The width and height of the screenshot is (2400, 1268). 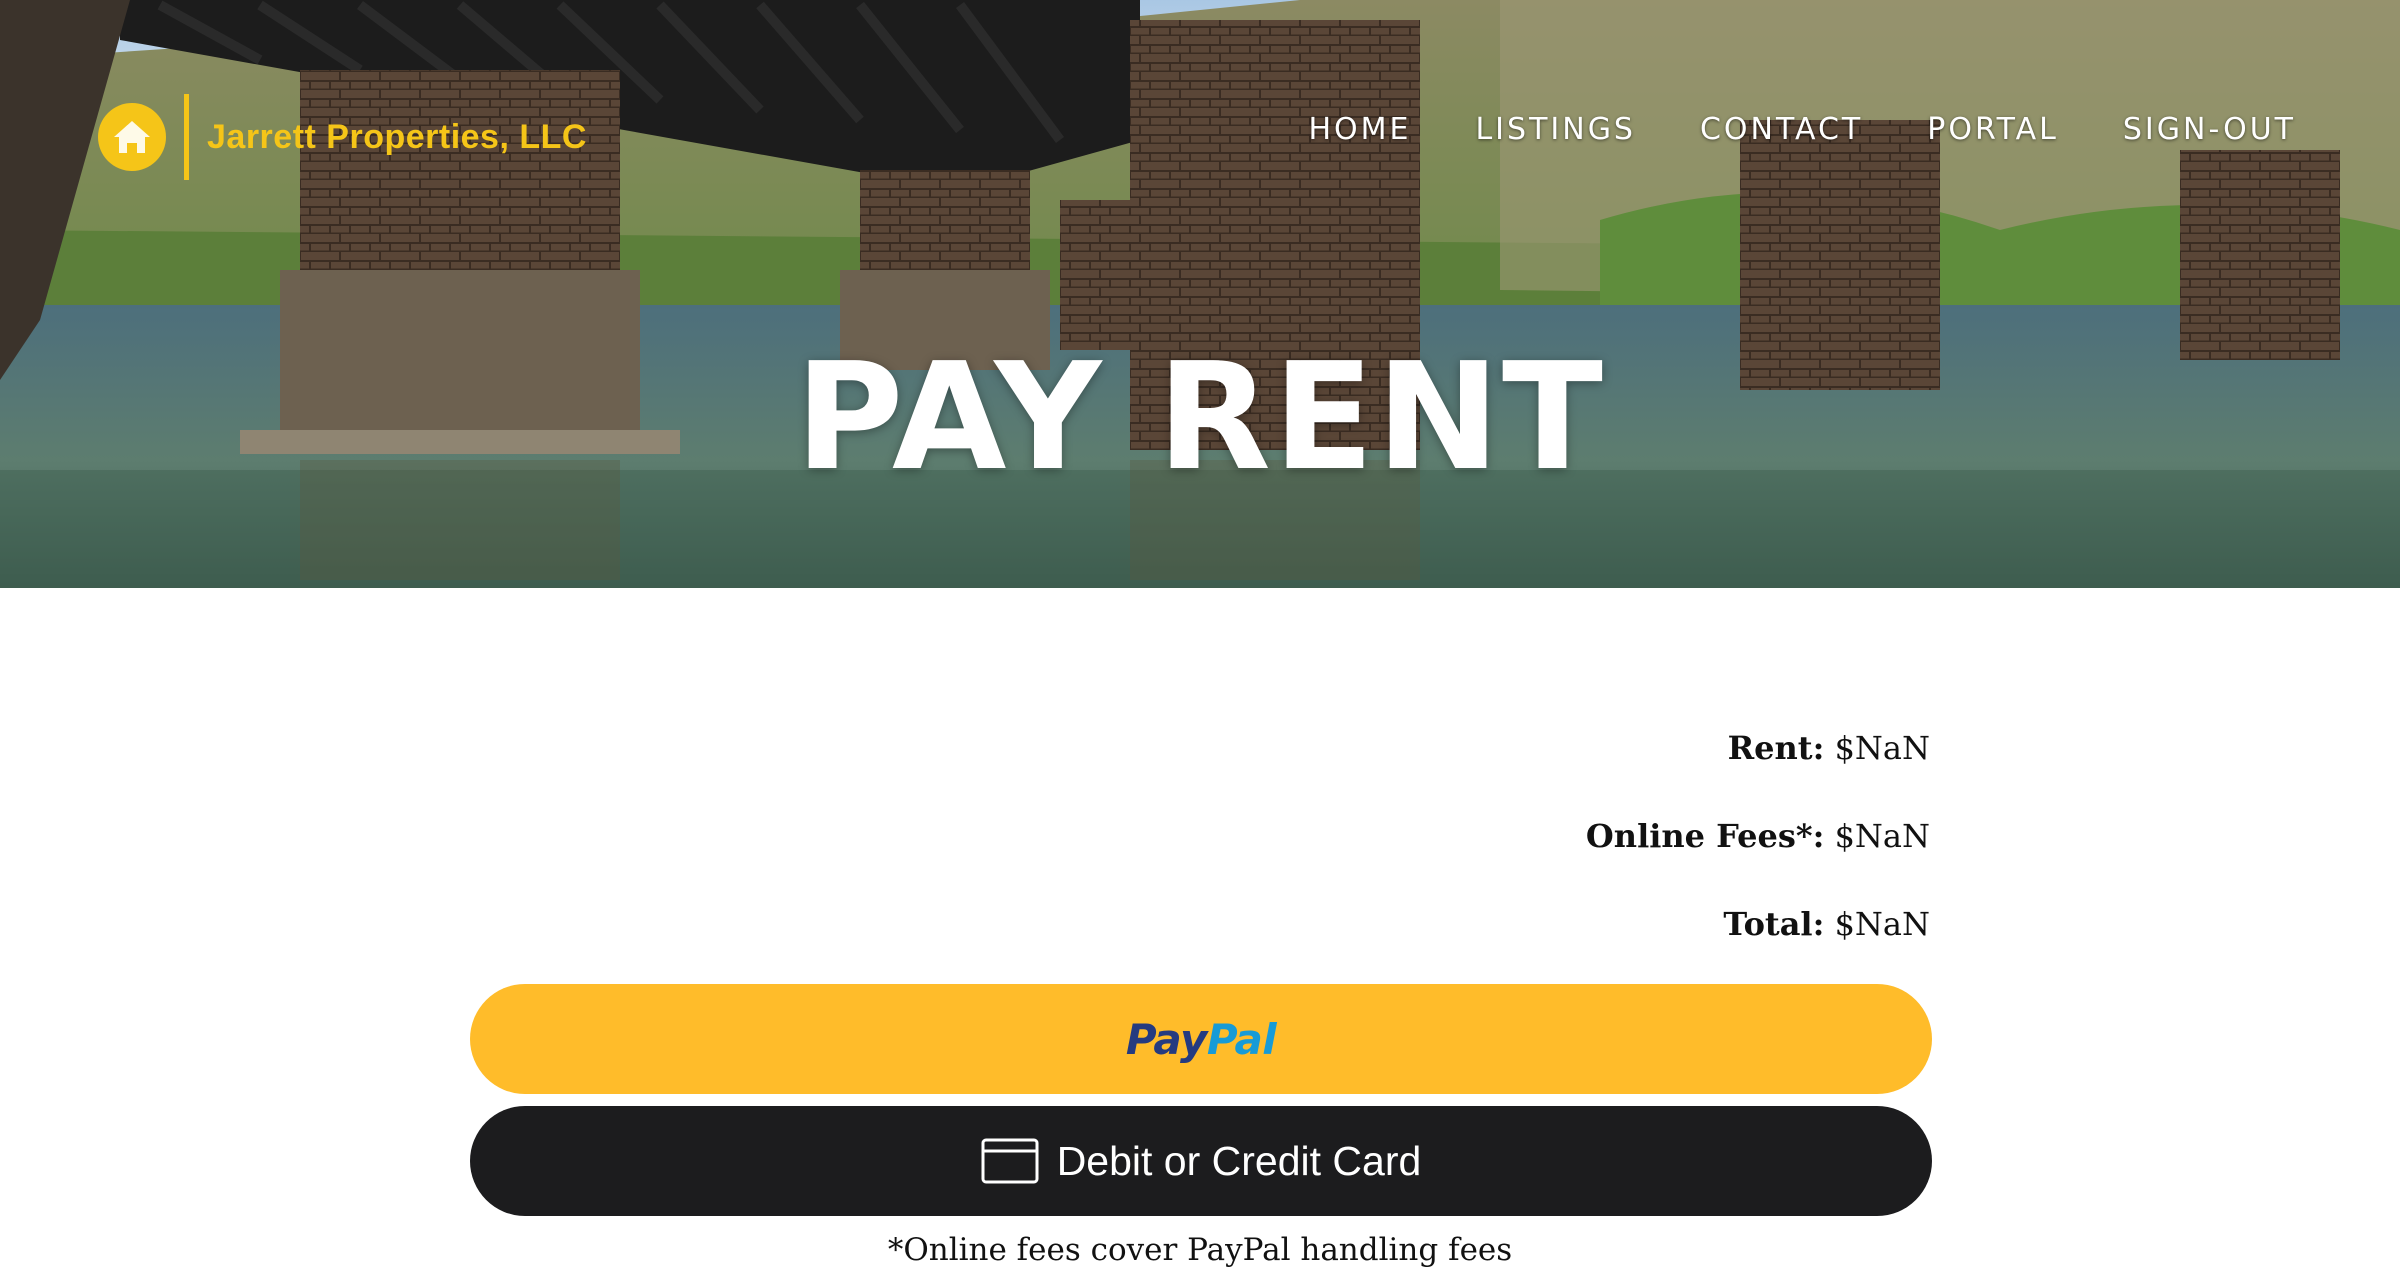 What do you see at coordinates (1882, 836) in the screenshot?
I see `fees-value: $NaN` at bounding box center [1882, 836].